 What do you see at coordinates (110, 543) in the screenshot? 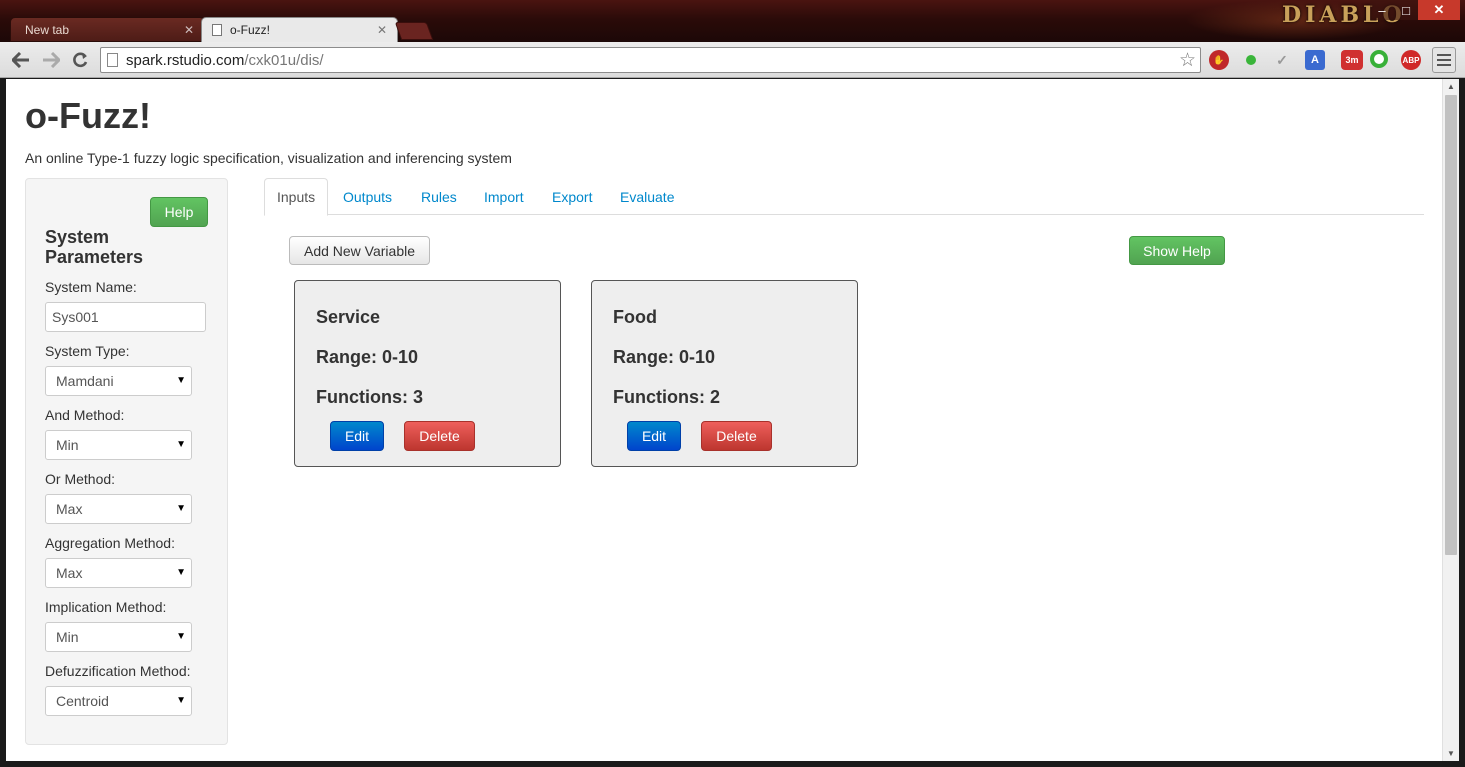
I see `aggregation-method-label: Aggregation Method:` at bounding box center [110, 543].